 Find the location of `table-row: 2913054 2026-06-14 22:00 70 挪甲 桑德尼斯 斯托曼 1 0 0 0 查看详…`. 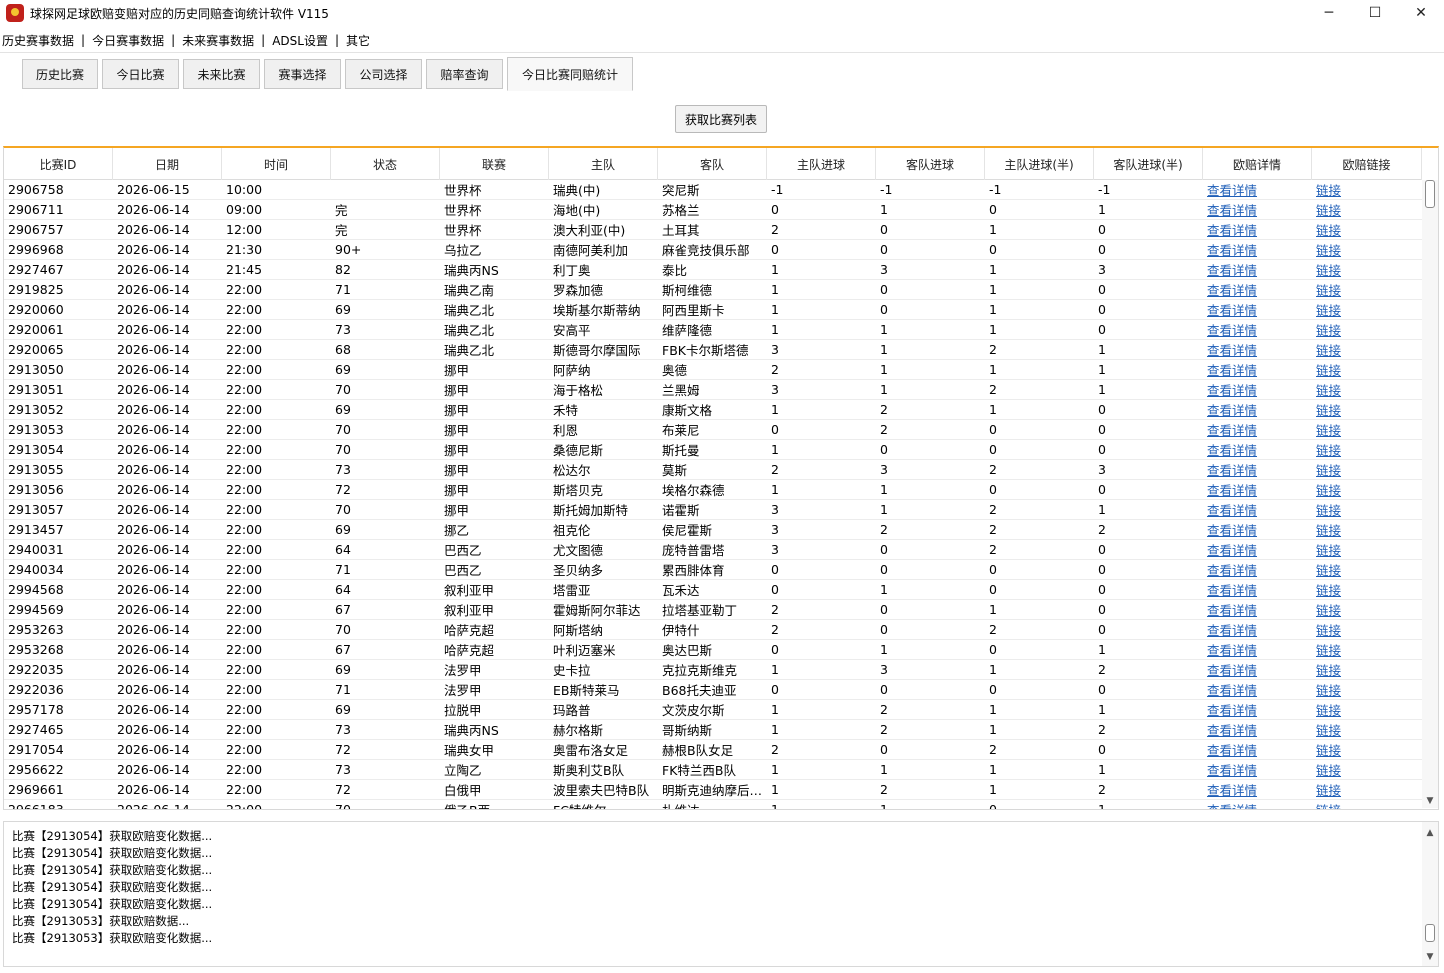

table-row: 2913054 2026-06-14 22:00 70 挪甲 桑德尼斯 斯托曼 1 0 0 0 查看详… is located at coordinates (713, 450).